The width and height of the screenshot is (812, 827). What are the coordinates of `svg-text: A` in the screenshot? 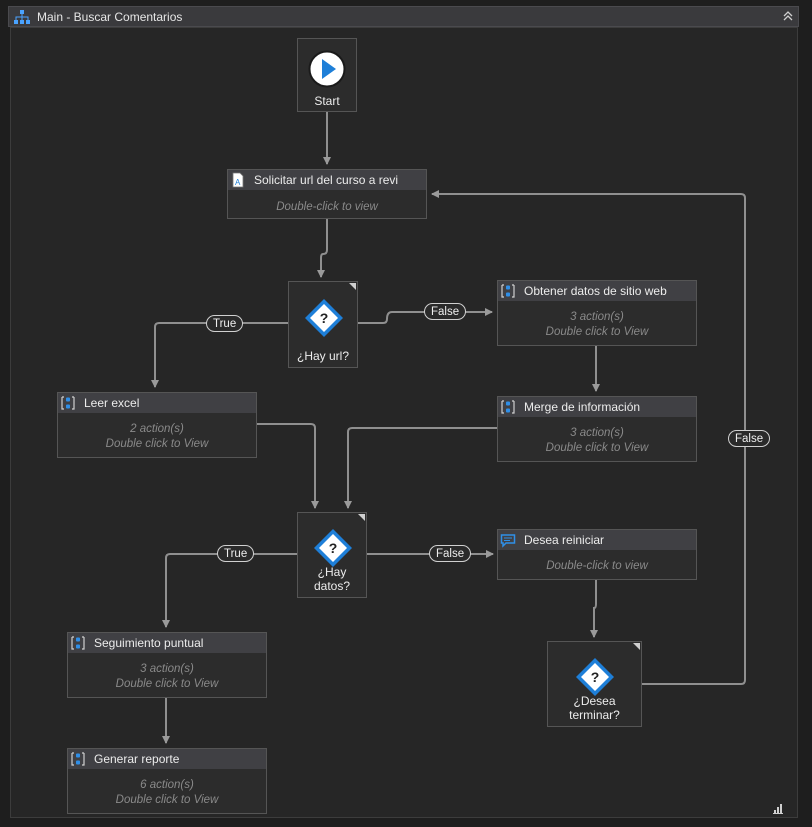 It's located at (238, 182).